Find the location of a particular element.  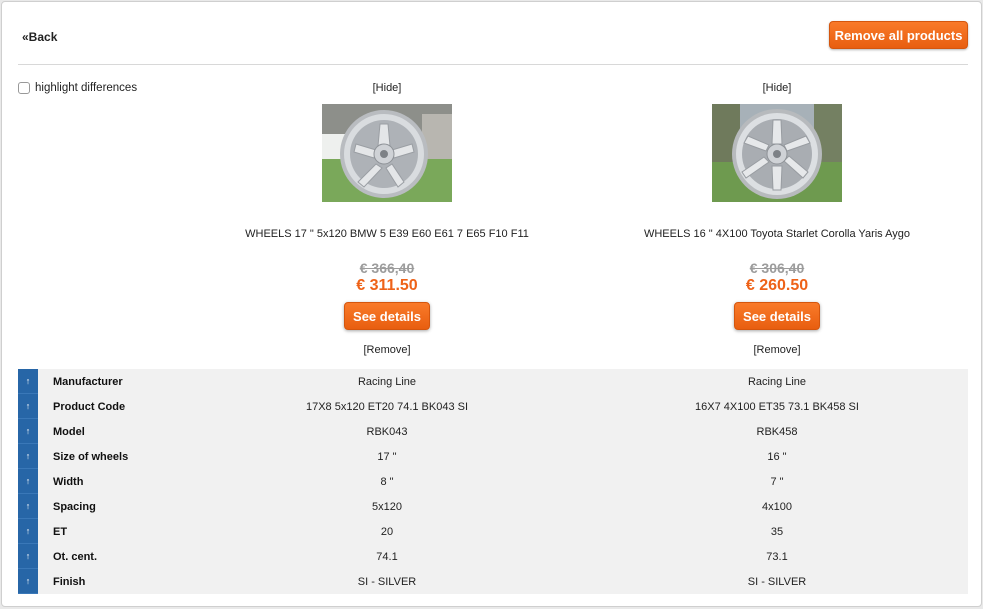

table-row: ↑ Finish SI - SILVER SI - SILVER is located at coordinates (493, 581).